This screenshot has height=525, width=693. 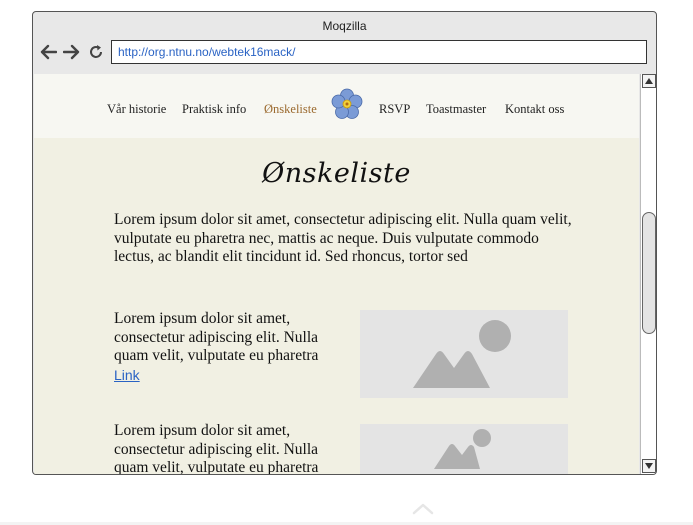 I want to click on nav-link-toastmaster: Toastmaster, so click(x=456, y=109).